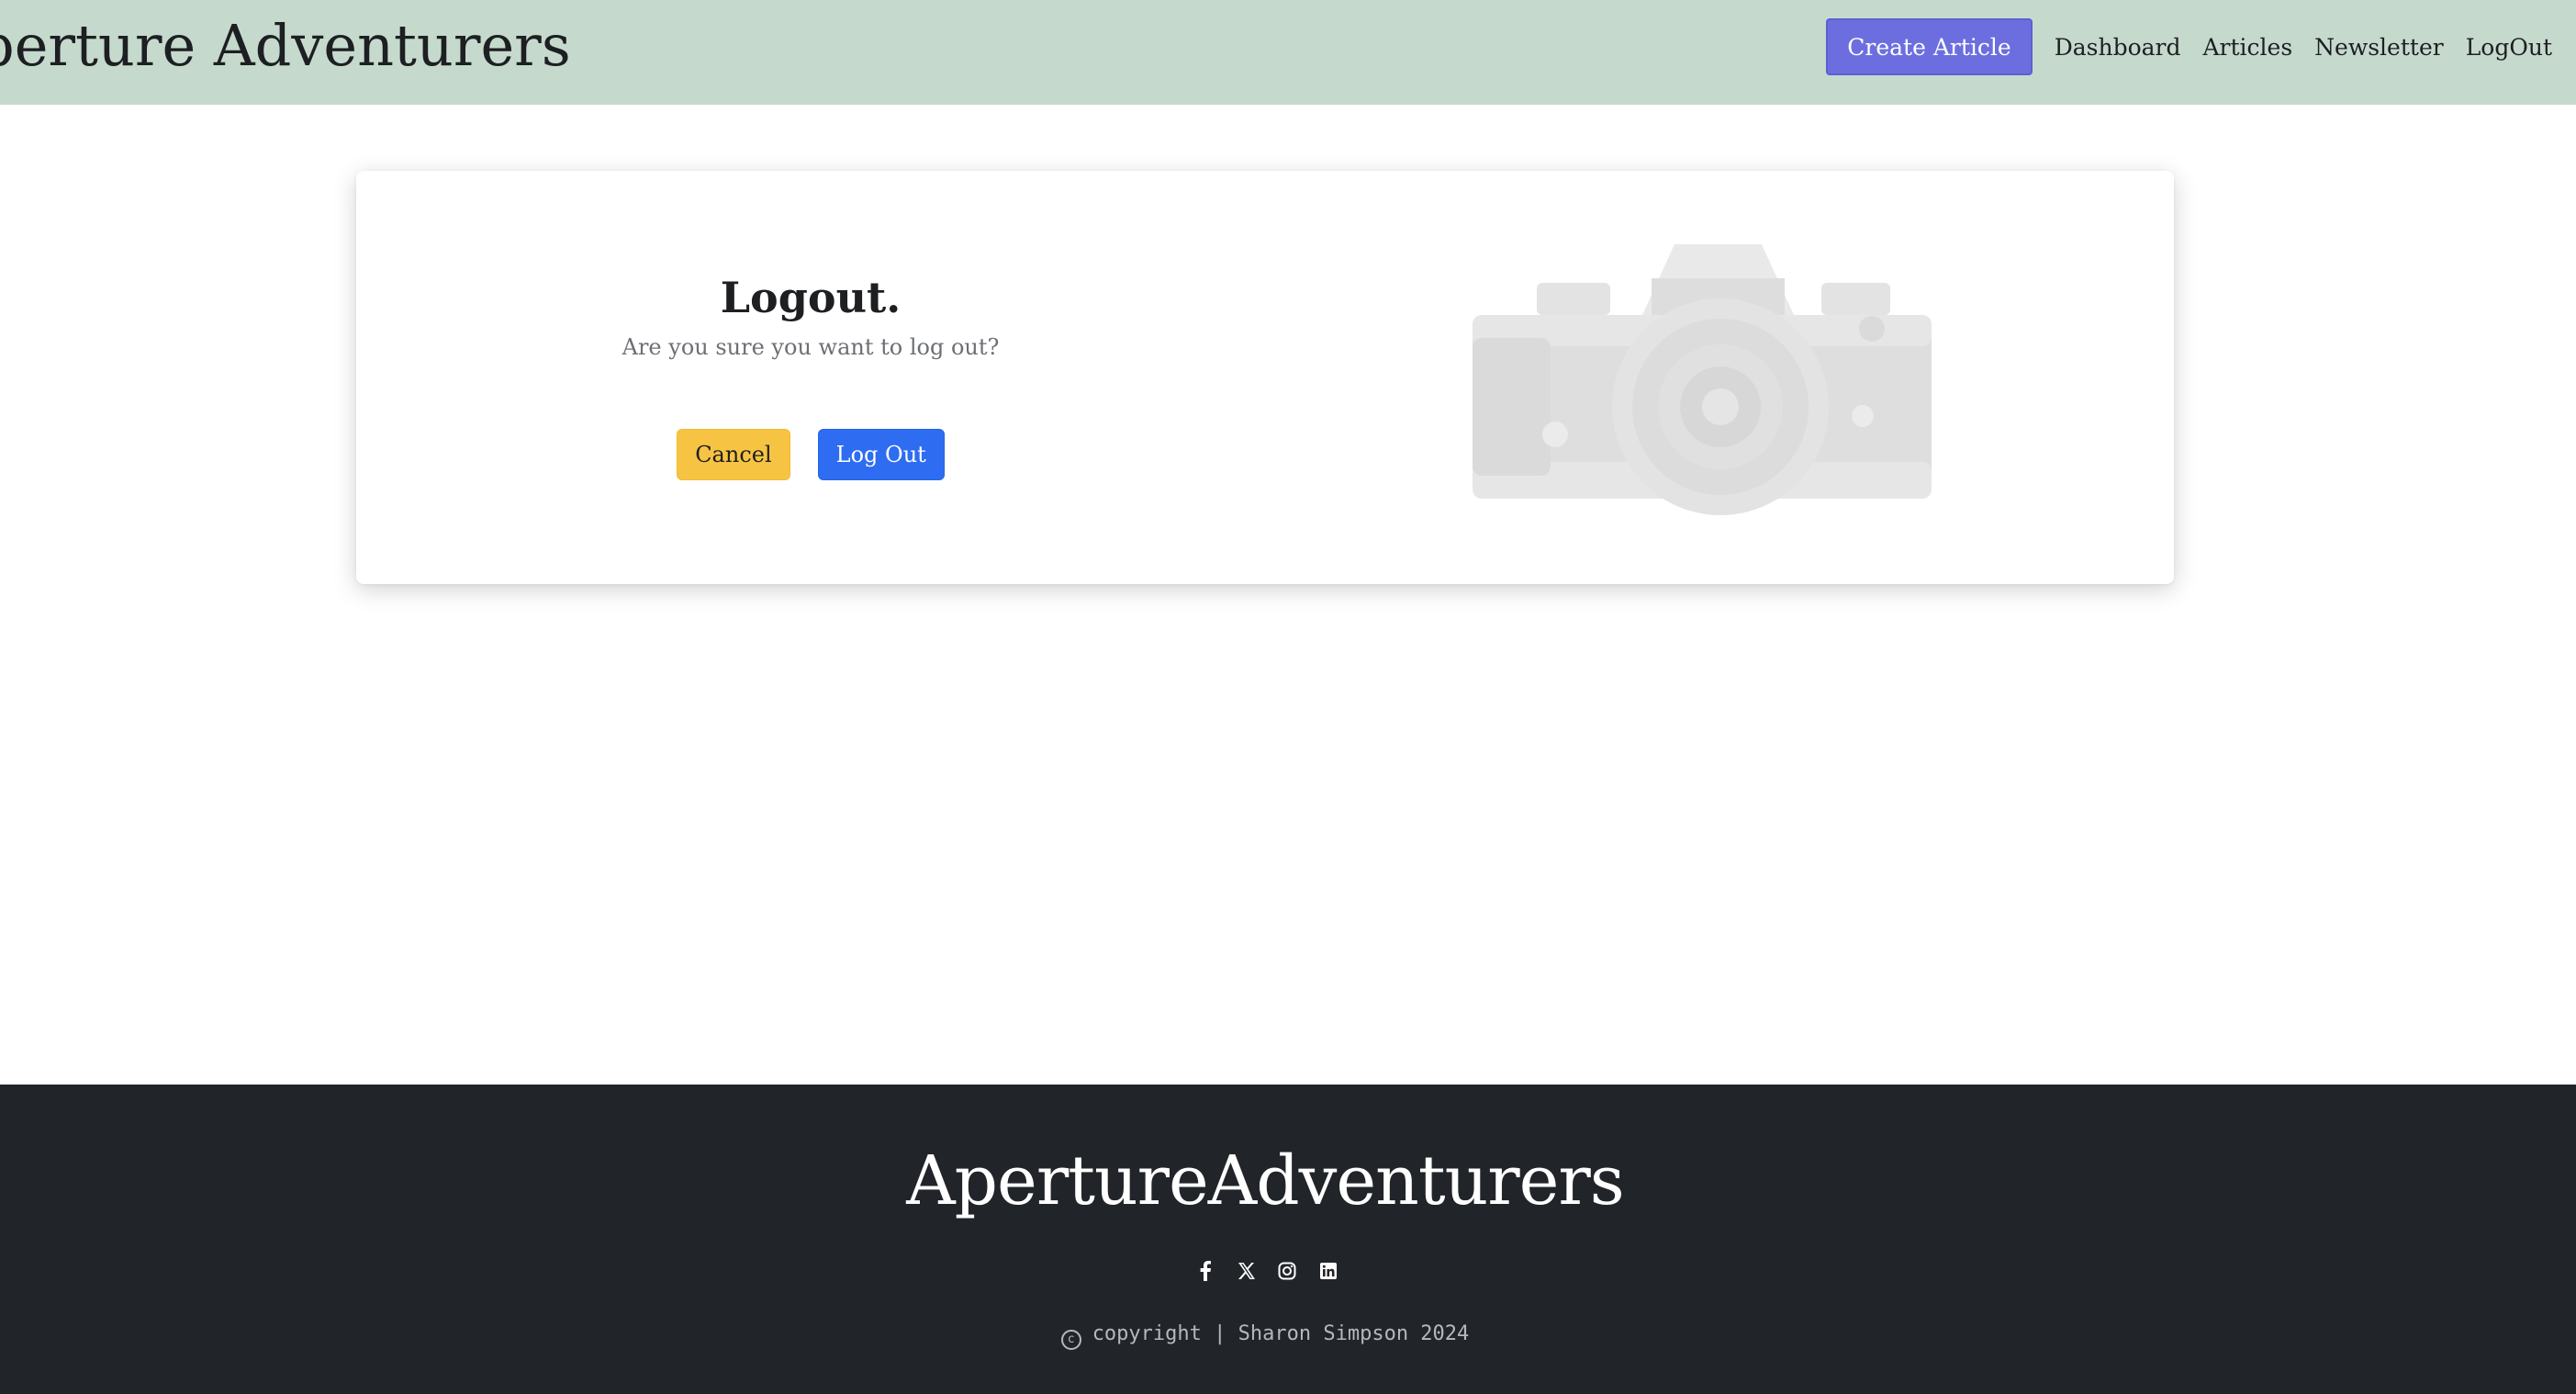 This screenshot has width=2576, height=1394. What do you see at coordinates (2247, 47) in the screenshot?
I see `nav-link-articles: Articles` at bounding box center [2247, 47].